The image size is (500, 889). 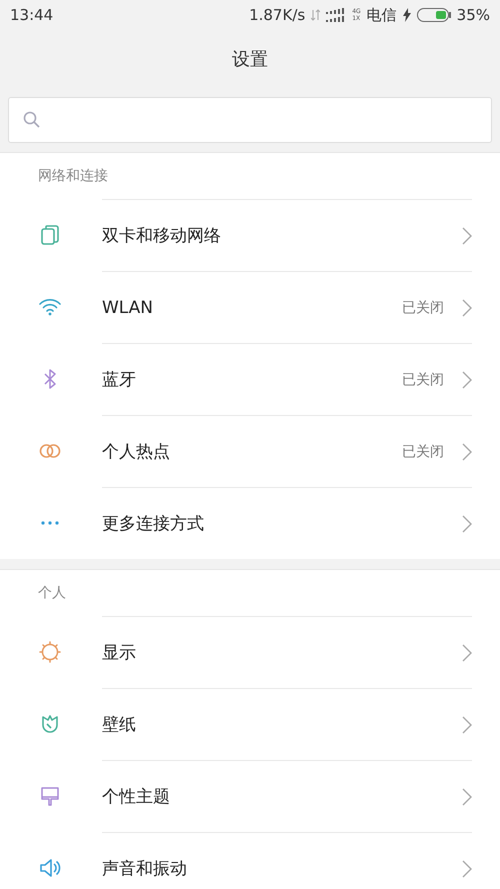 I want to click on carrier: 电信, so click(x=381, y=15).